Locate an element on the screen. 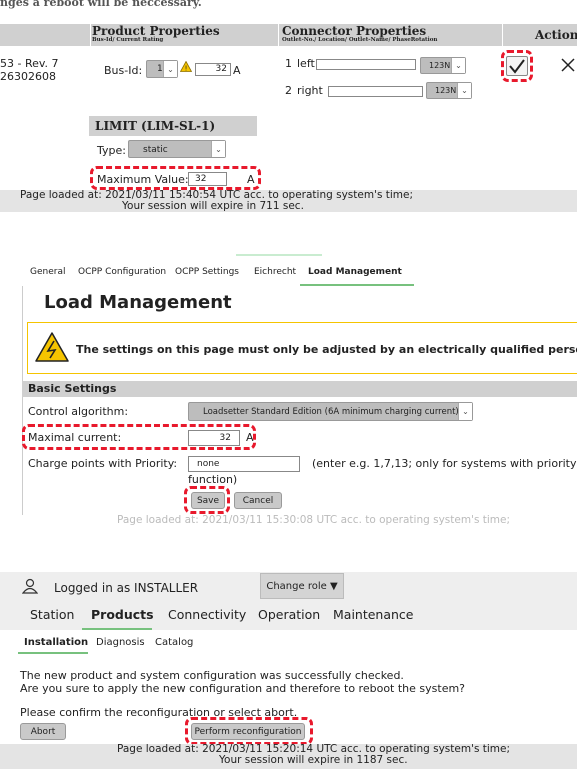 The image size is (577, 769). priority-hint: function) is located at coordinates (213, 479).